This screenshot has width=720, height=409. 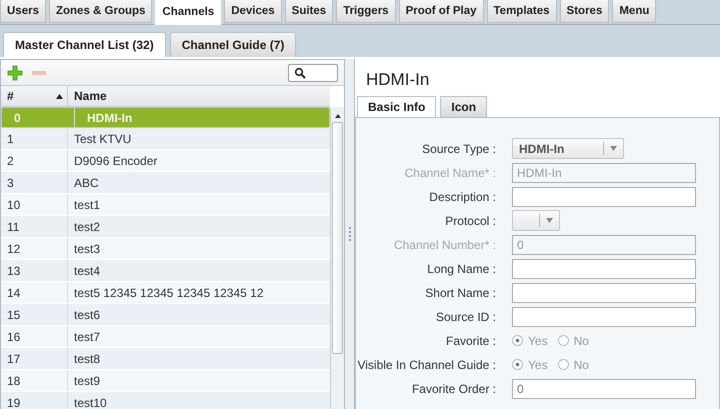 What do you see at coordinates (34, 270) in the screenshot?
I see `table-cell: 13` at bounding box center [34, 270].